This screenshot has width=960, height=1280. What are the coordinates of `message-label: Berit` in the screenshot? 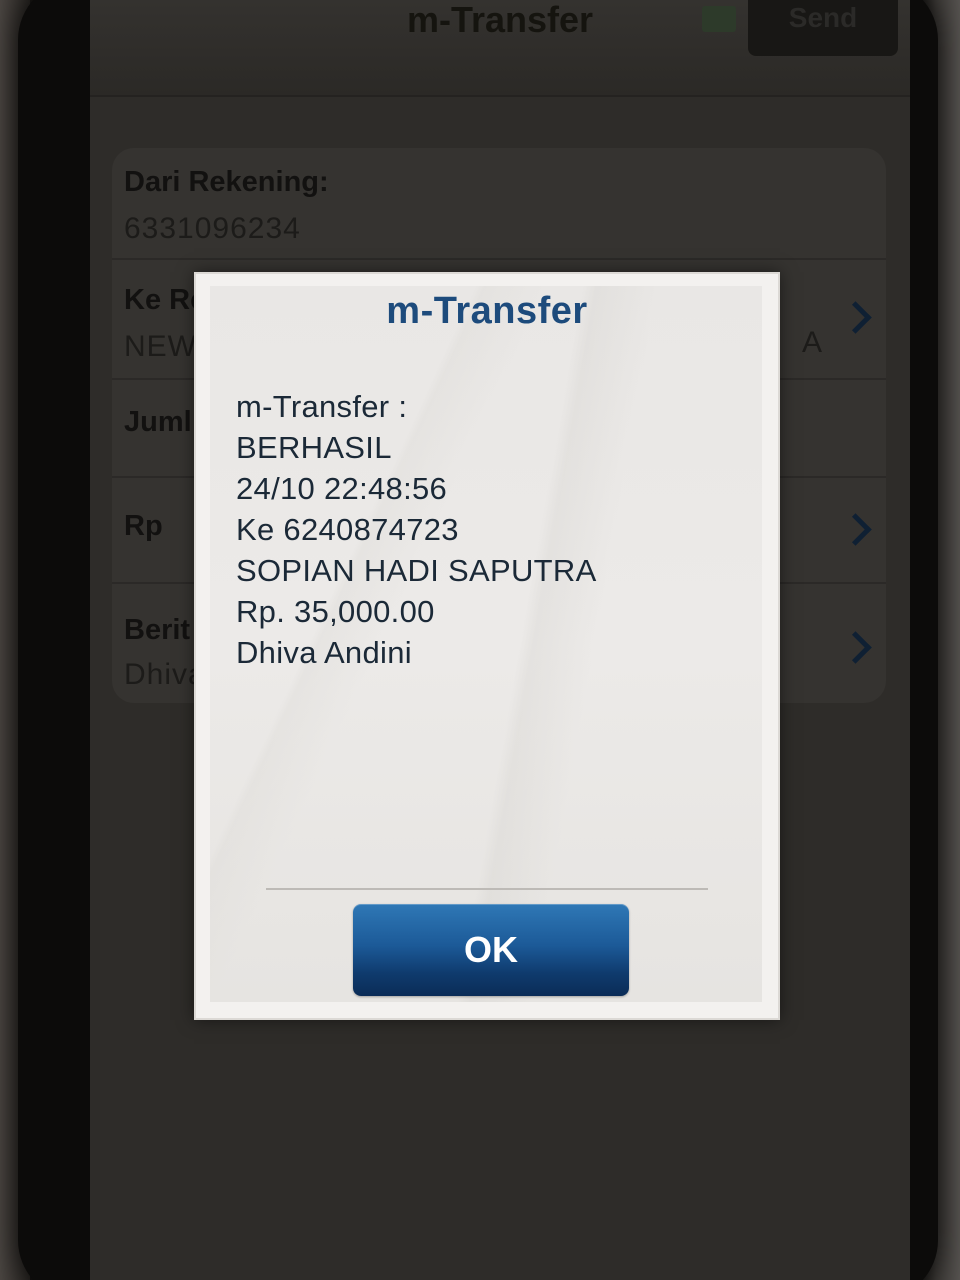 It's located at (157, 630).